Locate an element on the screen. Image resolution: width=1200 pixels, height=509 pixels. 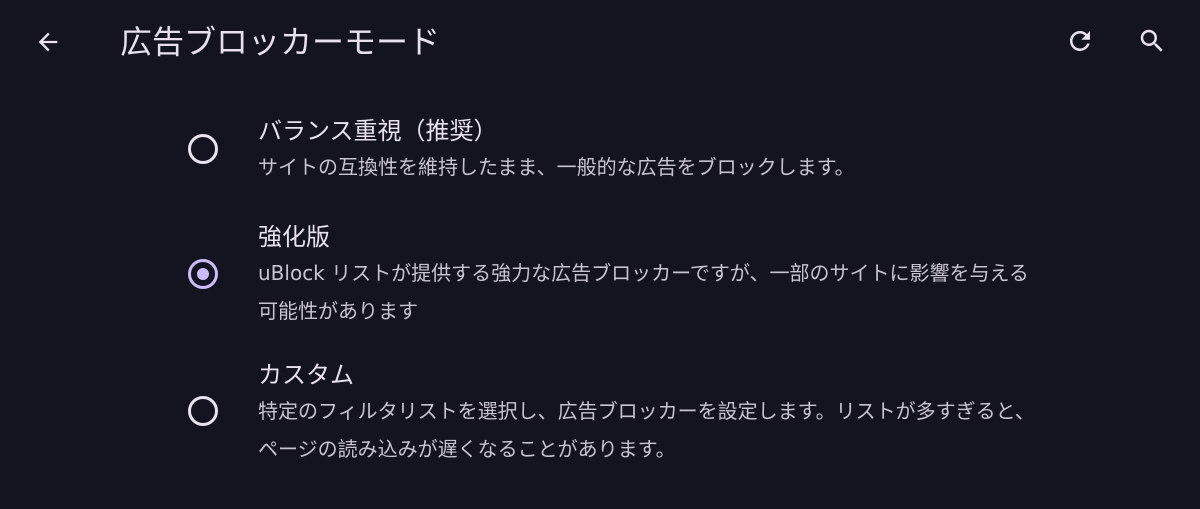
radio-selected-dot is located at coordinates (203, 274).